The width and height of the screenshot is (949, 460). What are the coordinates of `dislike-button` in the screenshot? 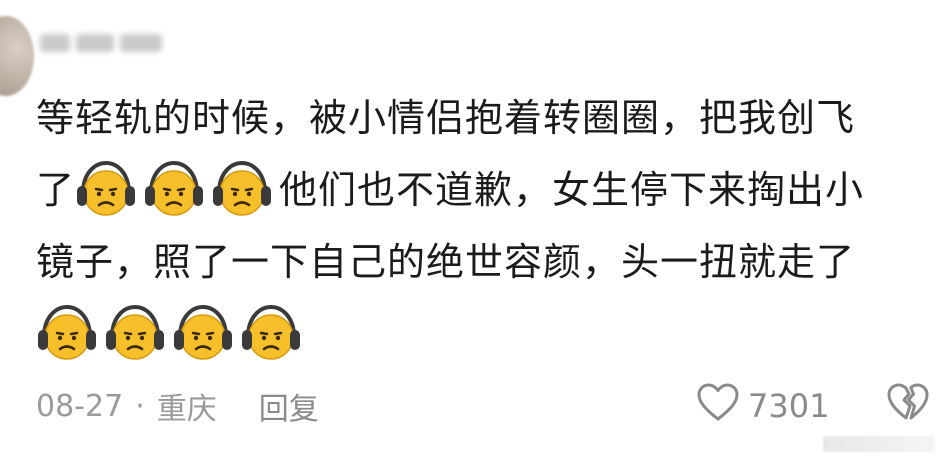 It's located at (908, 406).